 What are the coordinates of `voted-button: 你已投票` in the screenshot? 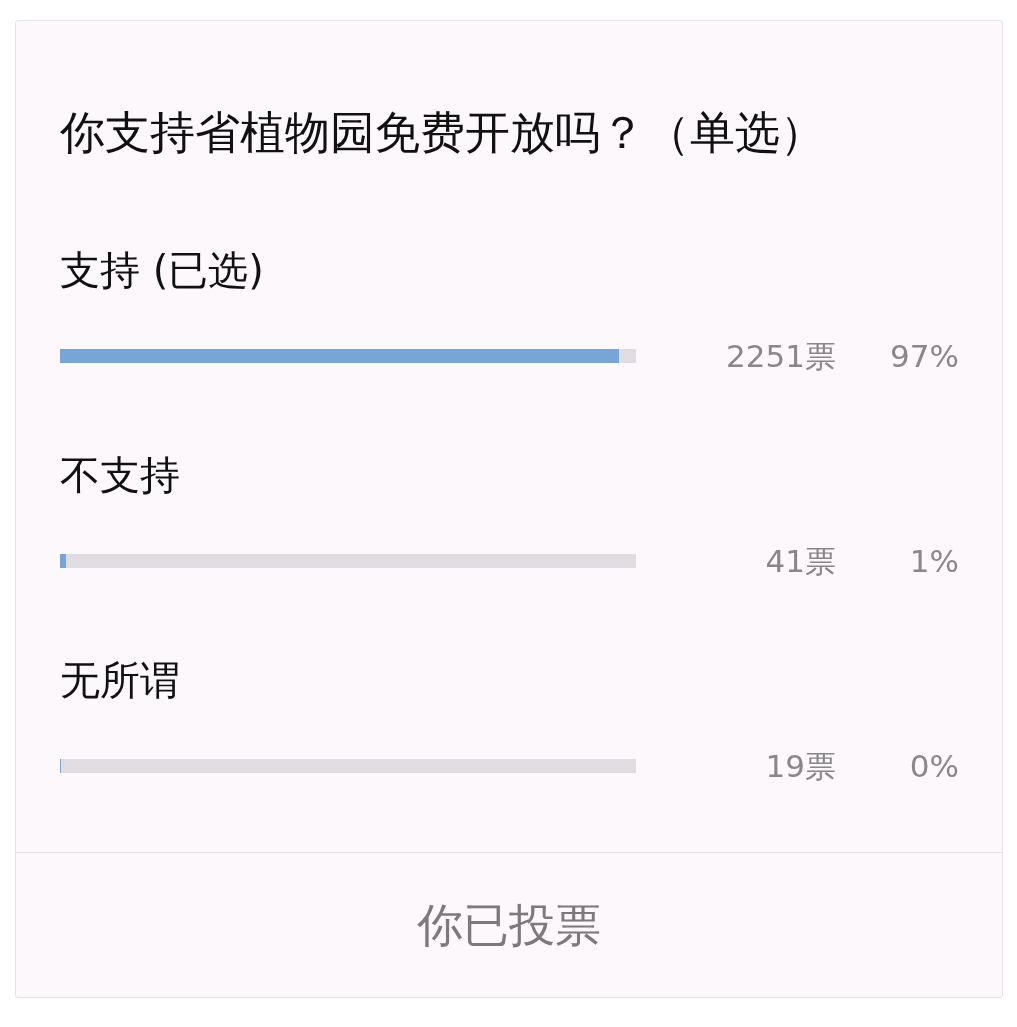 It's located at (509, 925).